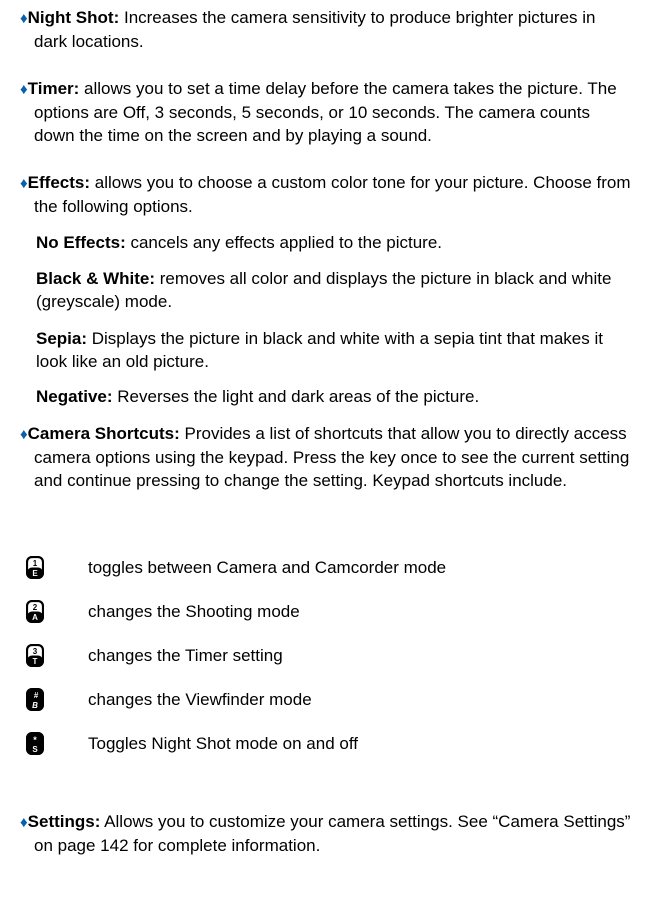 This screenshot has width=648, height=907. I want to click on key-bottom-label: E, so click(35, 573).